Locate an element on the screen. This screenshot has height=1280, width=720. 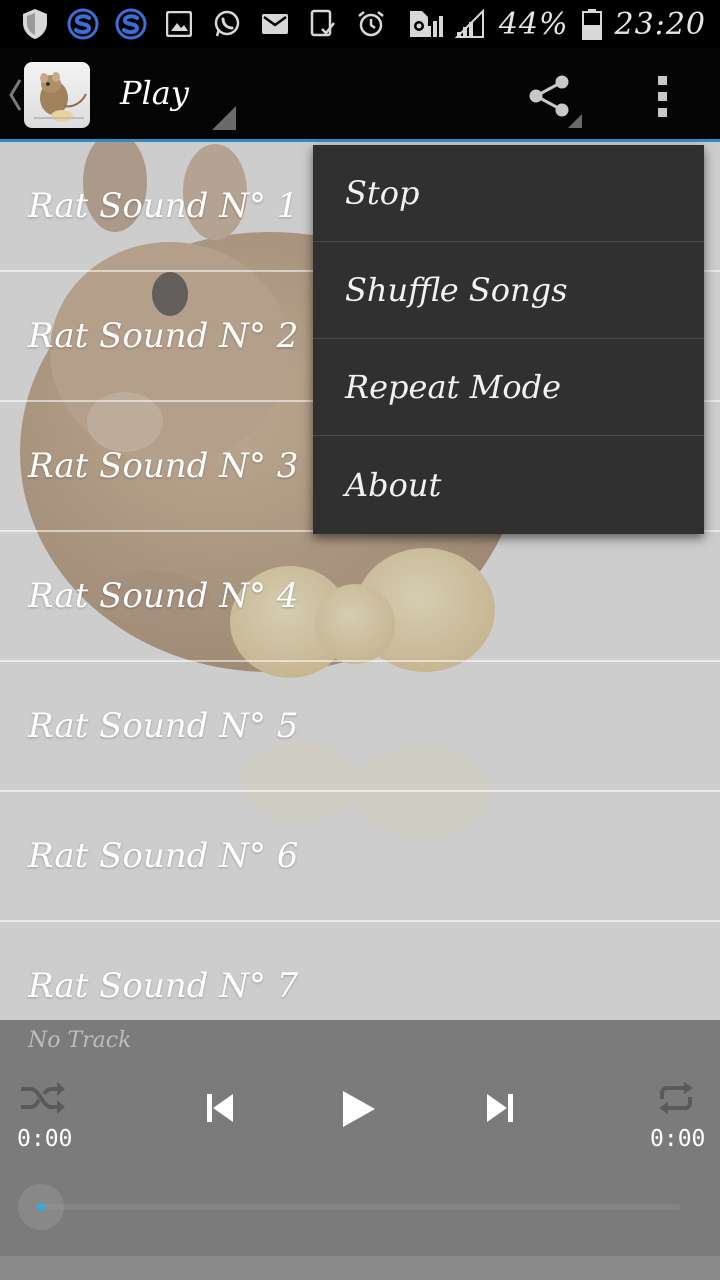
repeat-icon is located at coordinates (676, 1098).